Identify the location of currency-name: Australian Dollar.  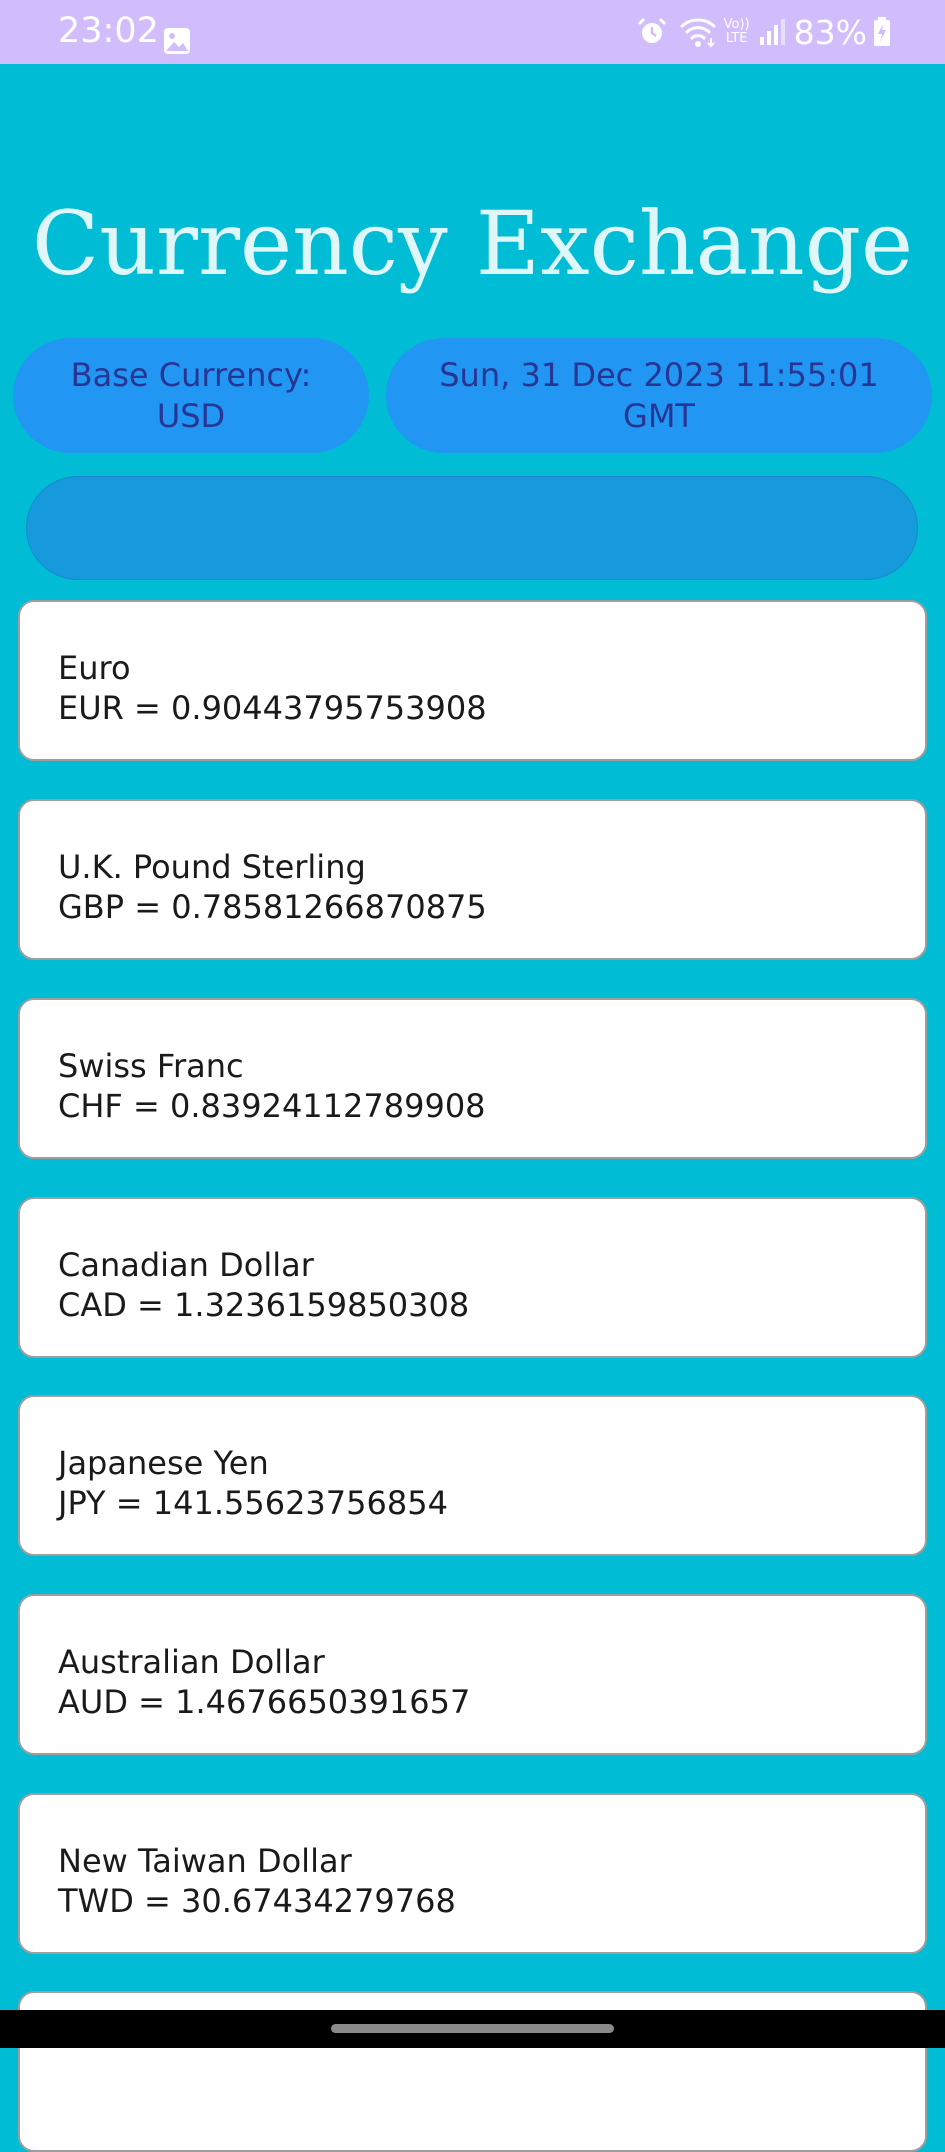
(191, 1662).